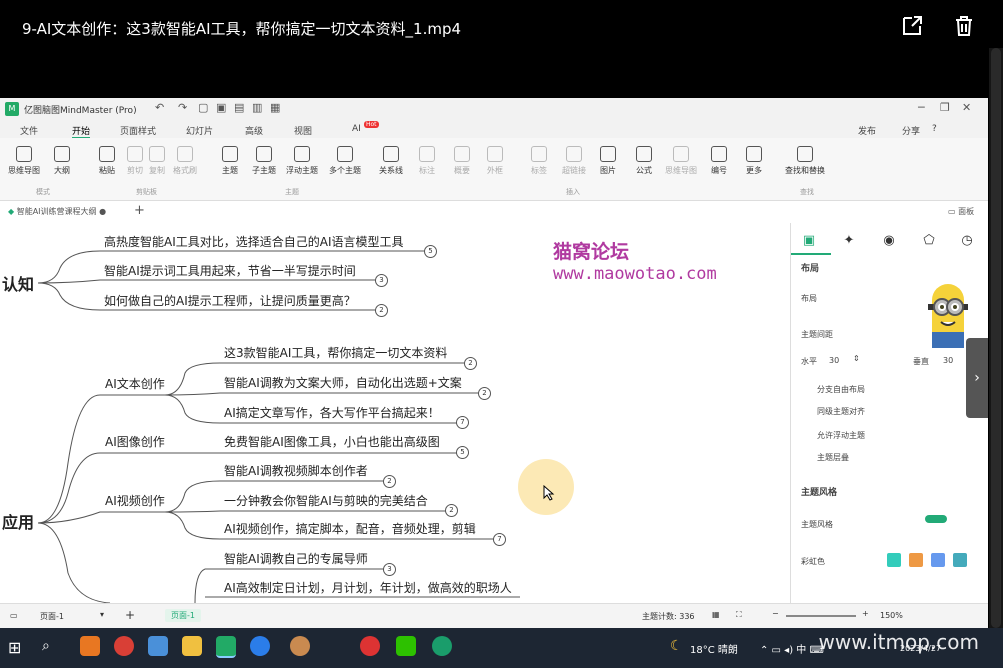  What do you see at coordinates (139, 210) in the screenshot?
I see `new-tab-button: +` at bounding box center [139, 210].